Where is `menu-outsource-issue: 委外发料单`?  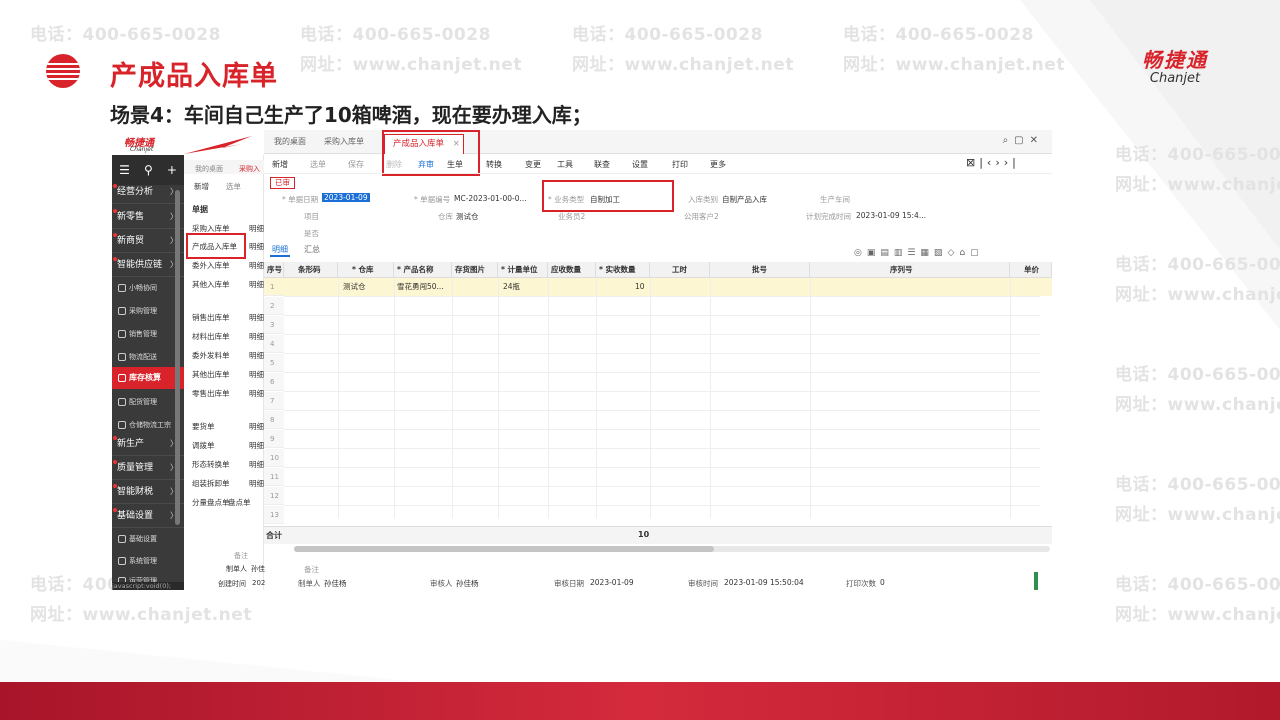
menu-outsource-issue: 委外发料单 is located at coordinates (211, 355).